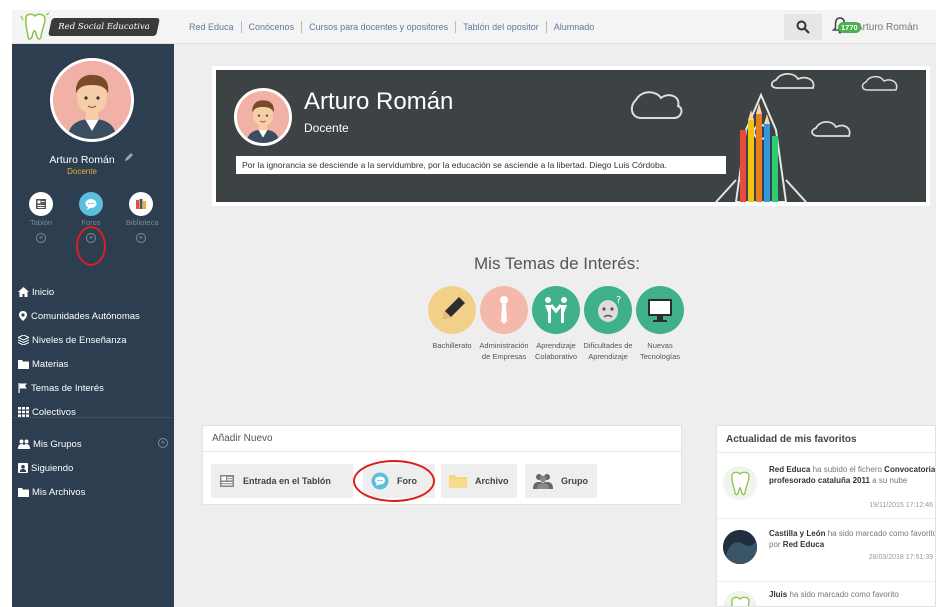  What do you see at coordinates (287, 481) in the screenshot?
I see `add-button-label: Entrada en el Tablón` at bounding box center [287, 481].